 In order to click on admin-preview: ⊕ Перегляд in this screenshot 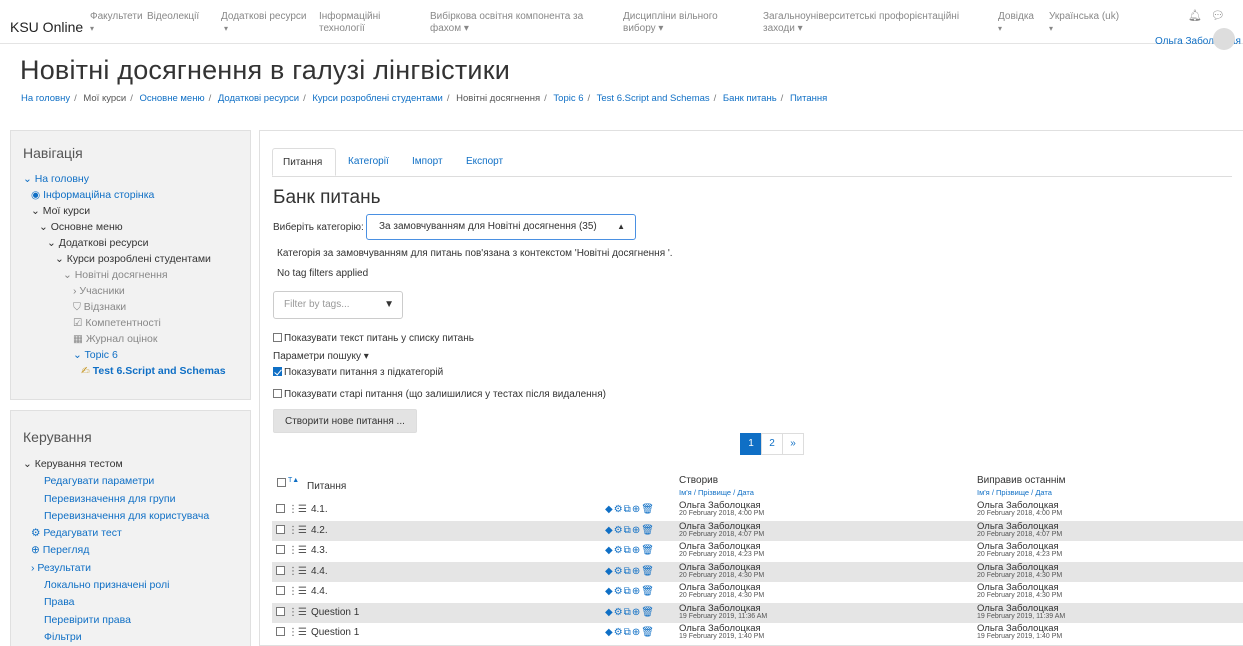, I will do `click(116, 550)`.